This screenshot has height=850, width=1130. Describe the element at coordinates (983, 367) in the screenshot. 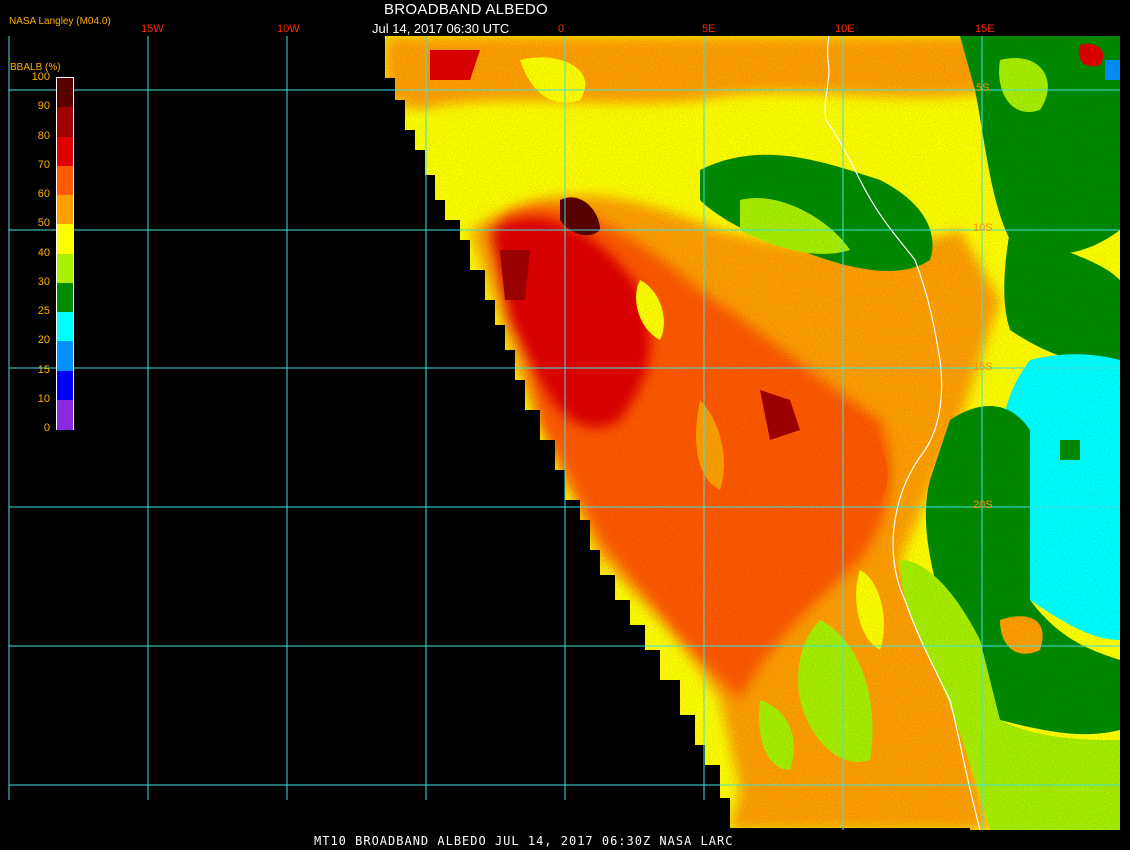

I see `lat-label-15s: 15S` at that location.